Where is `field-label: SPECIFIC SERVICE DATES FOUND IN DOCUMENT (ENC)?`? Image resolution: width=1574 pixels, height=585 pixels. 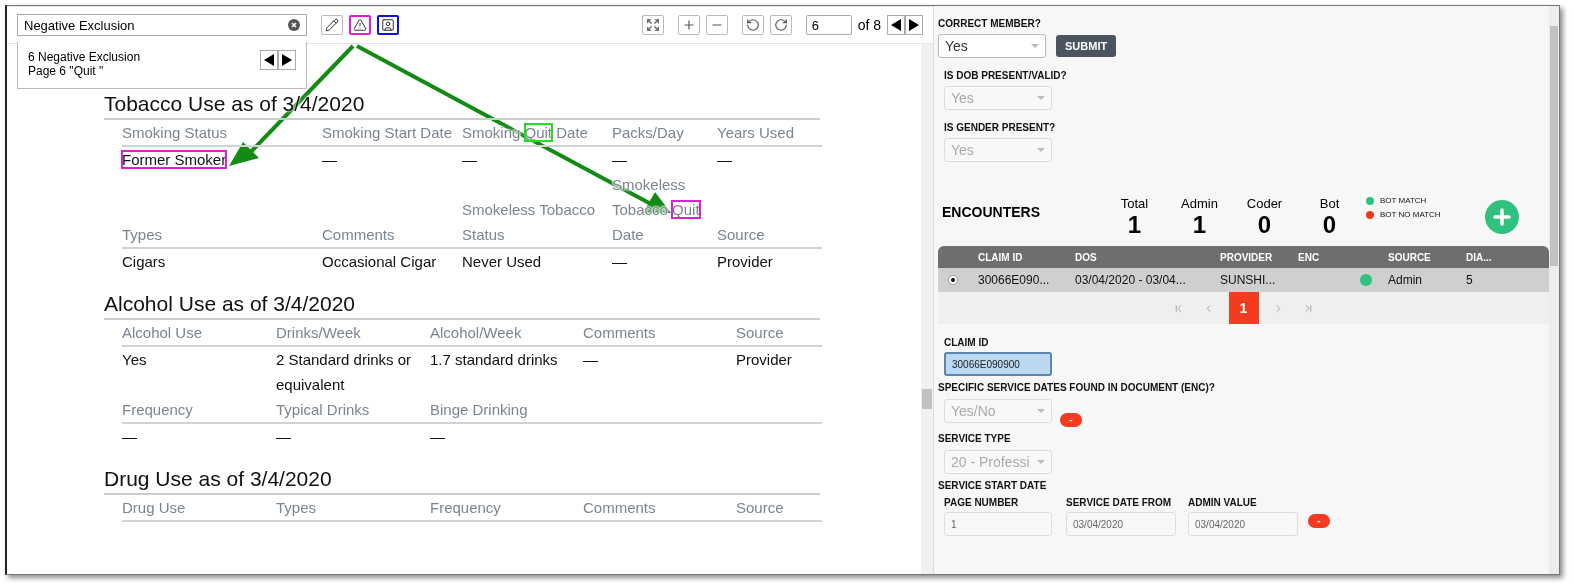 field-label: SPECIFIC SERVICE DATES FOUND IN DOCUMENT (ENC)? is located at coordinates (1077, 387).